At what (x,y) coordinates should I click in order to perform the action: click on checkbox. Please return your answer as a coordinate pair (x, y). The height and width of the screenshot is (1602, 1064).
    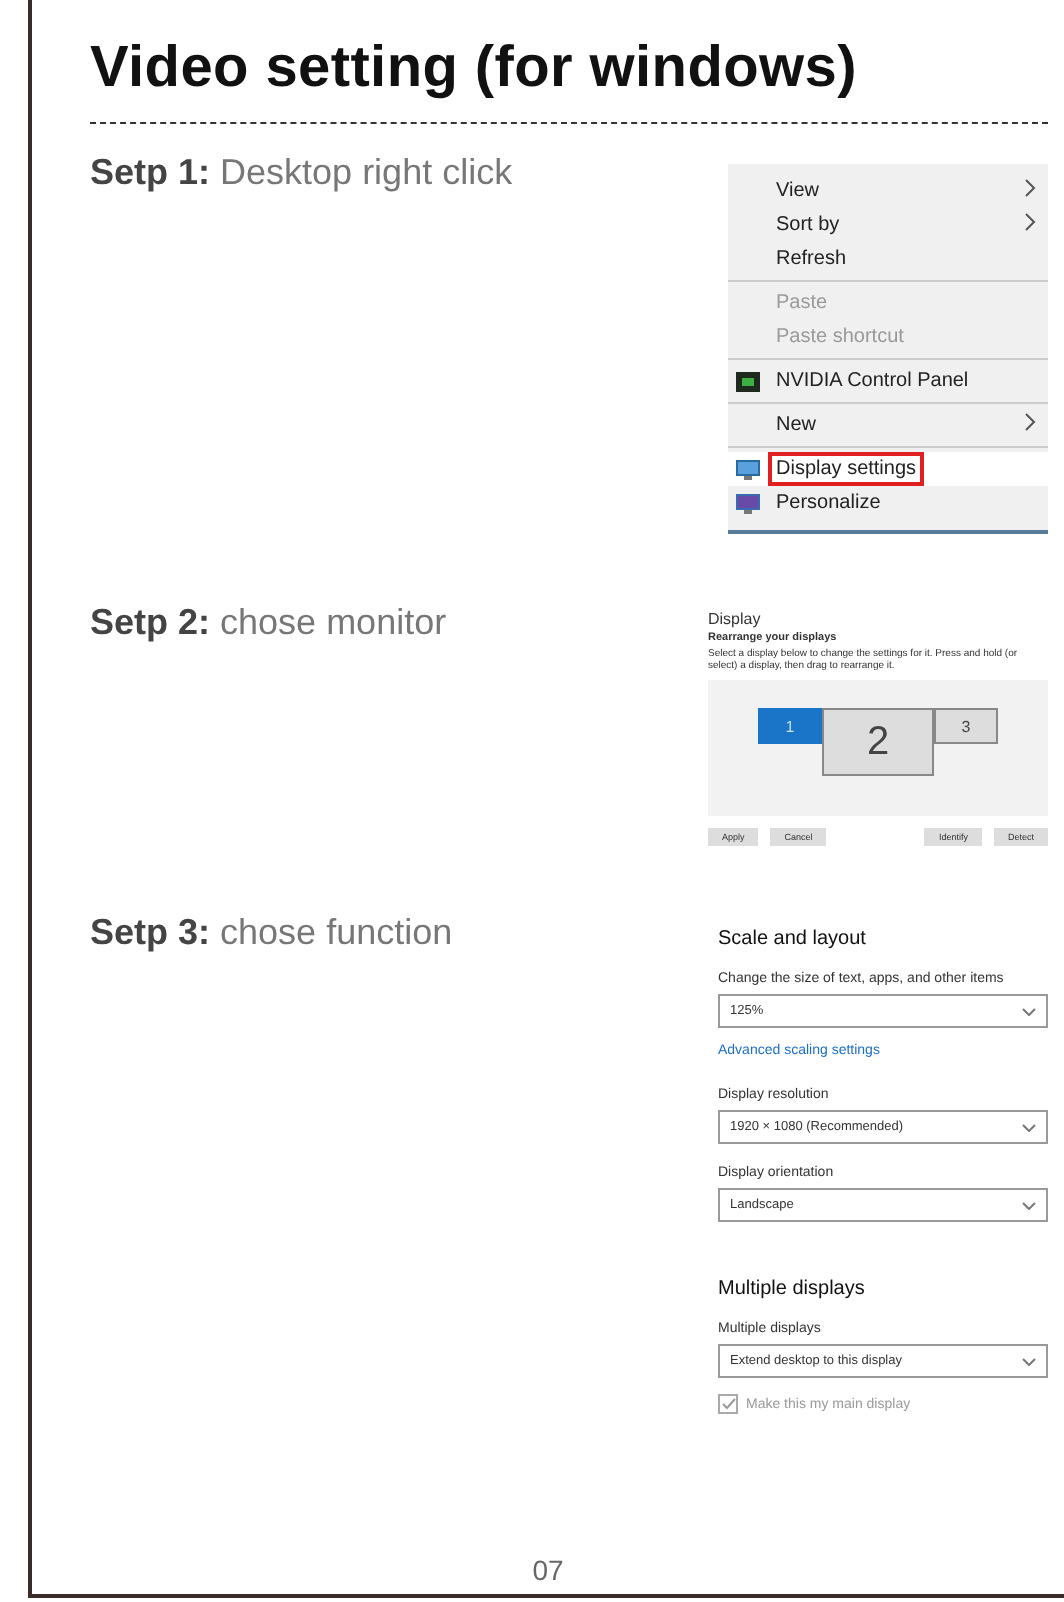
    Looking at the image, I should click on (728, 1404).